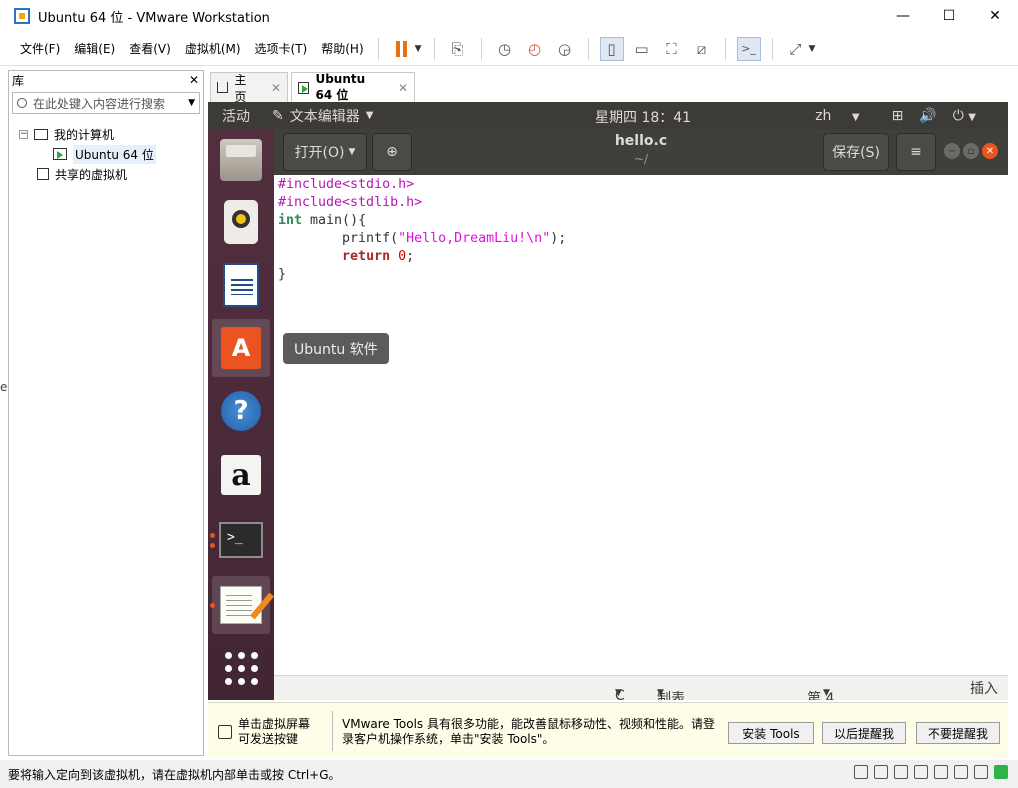 This screenshot has width=1018, height=788. Describe the element at coordinates (565, 49) in the screenshot. I see `snapshot-manager-button: ◶` at that location.